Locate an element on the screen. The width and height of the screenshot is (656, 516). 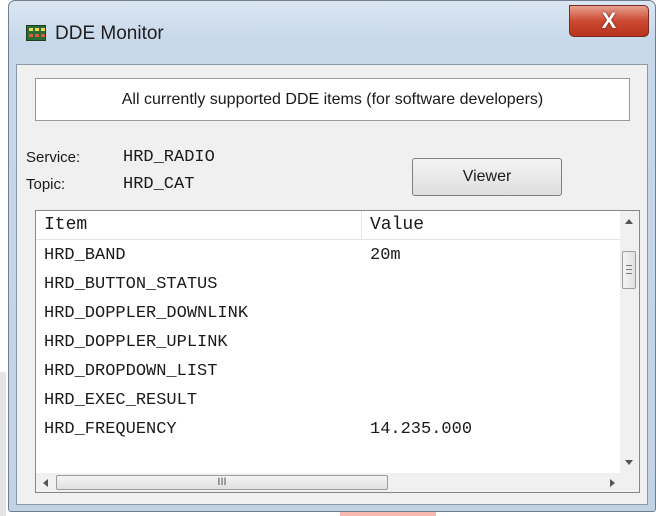
column-header-value: Value is located at coordinates (491, 225).